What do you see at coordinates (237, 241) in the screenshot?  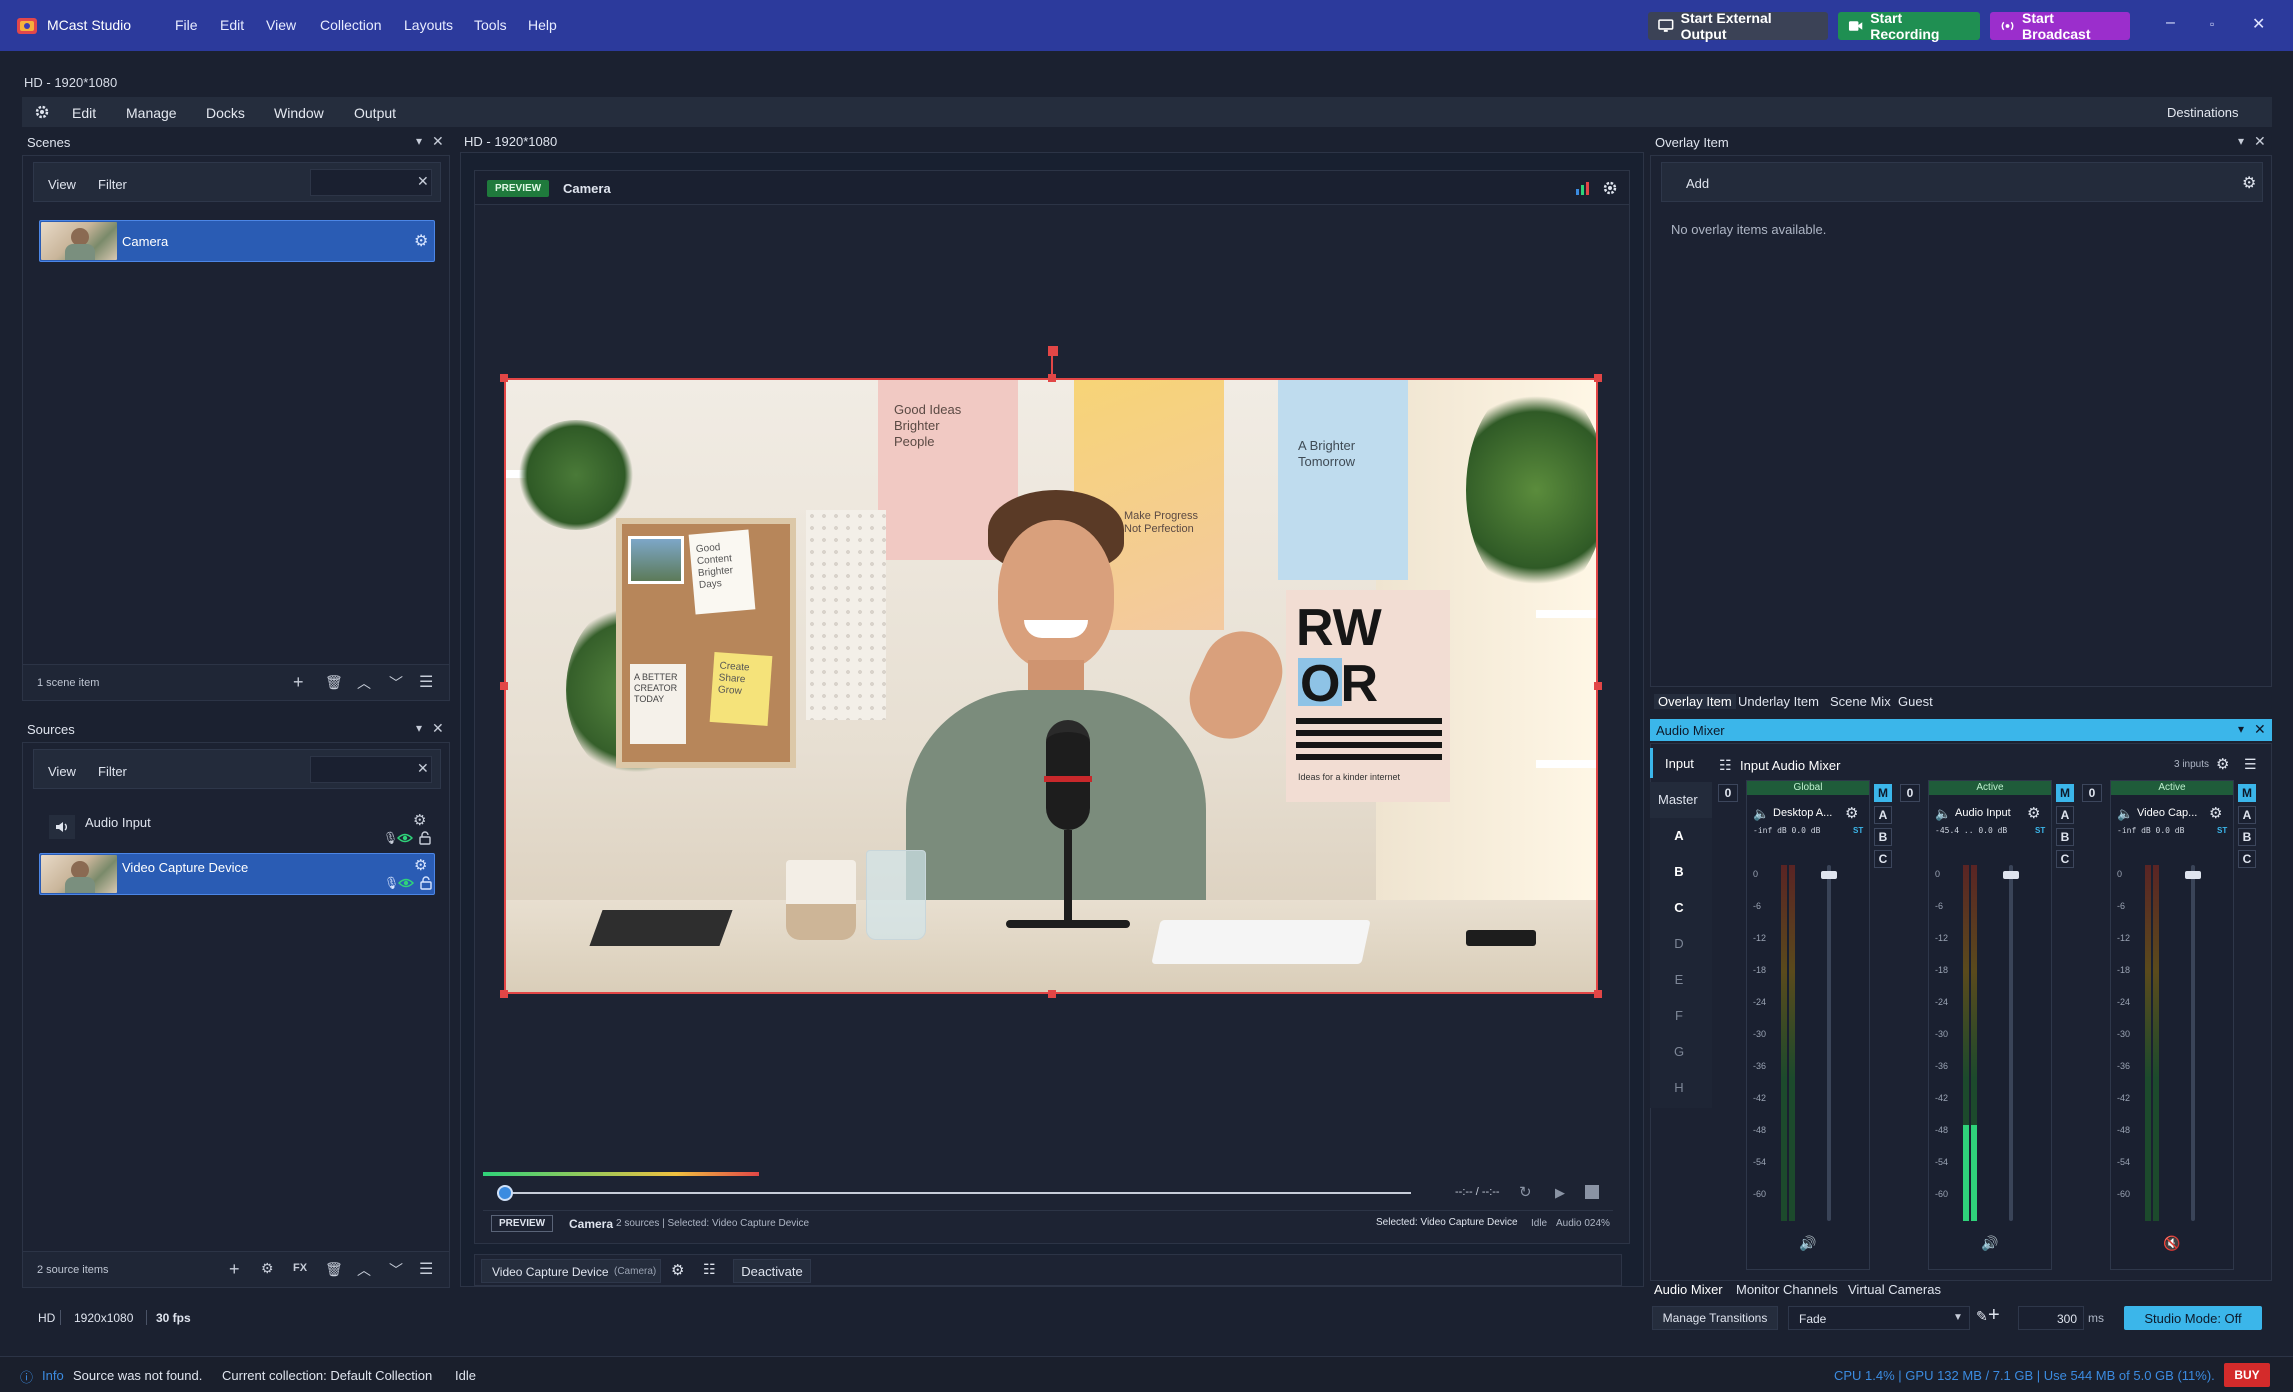 I see `scene-item-camera: Camera ⚙` at bounding box center [237, 241].